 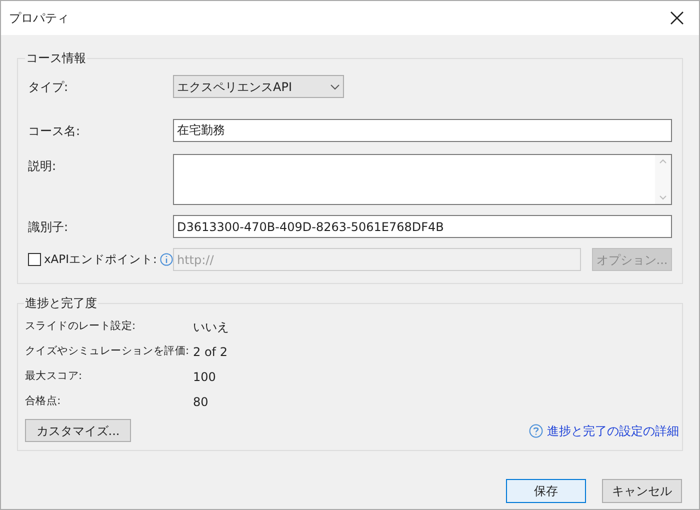 What do you see at coordinates (49, 87) in the screenshot?
I see `field-label: タイプ:` at bounding box center [49, 87].